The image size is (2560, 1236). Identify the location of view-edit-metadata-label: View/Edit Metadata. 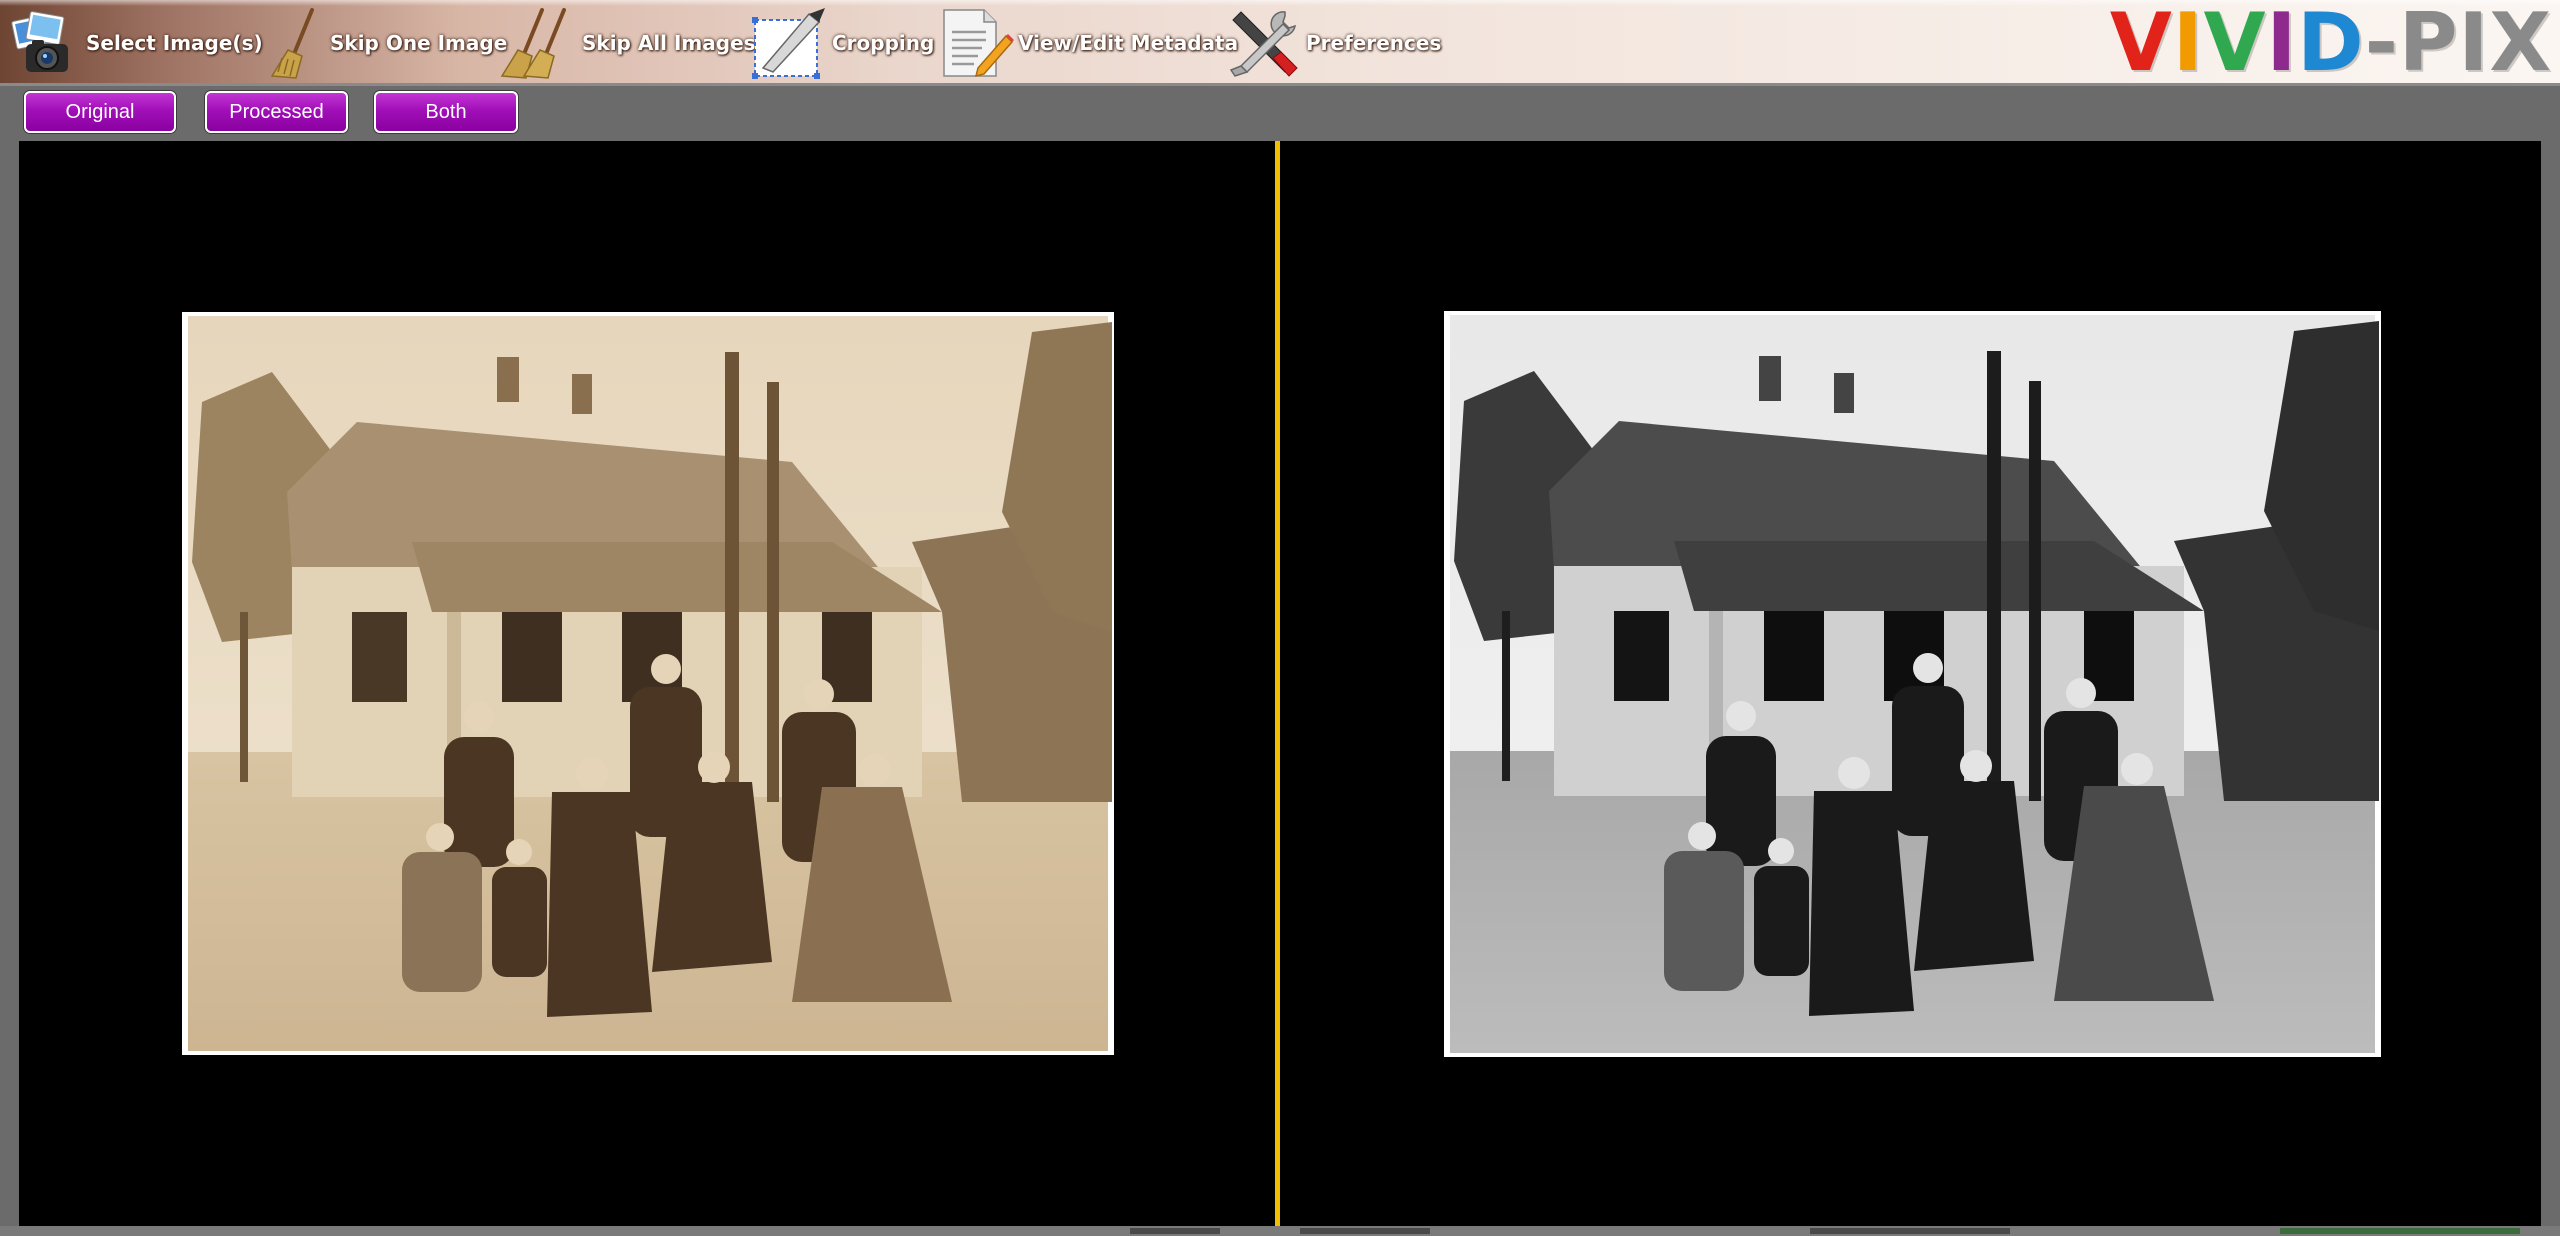
(1128, 43).